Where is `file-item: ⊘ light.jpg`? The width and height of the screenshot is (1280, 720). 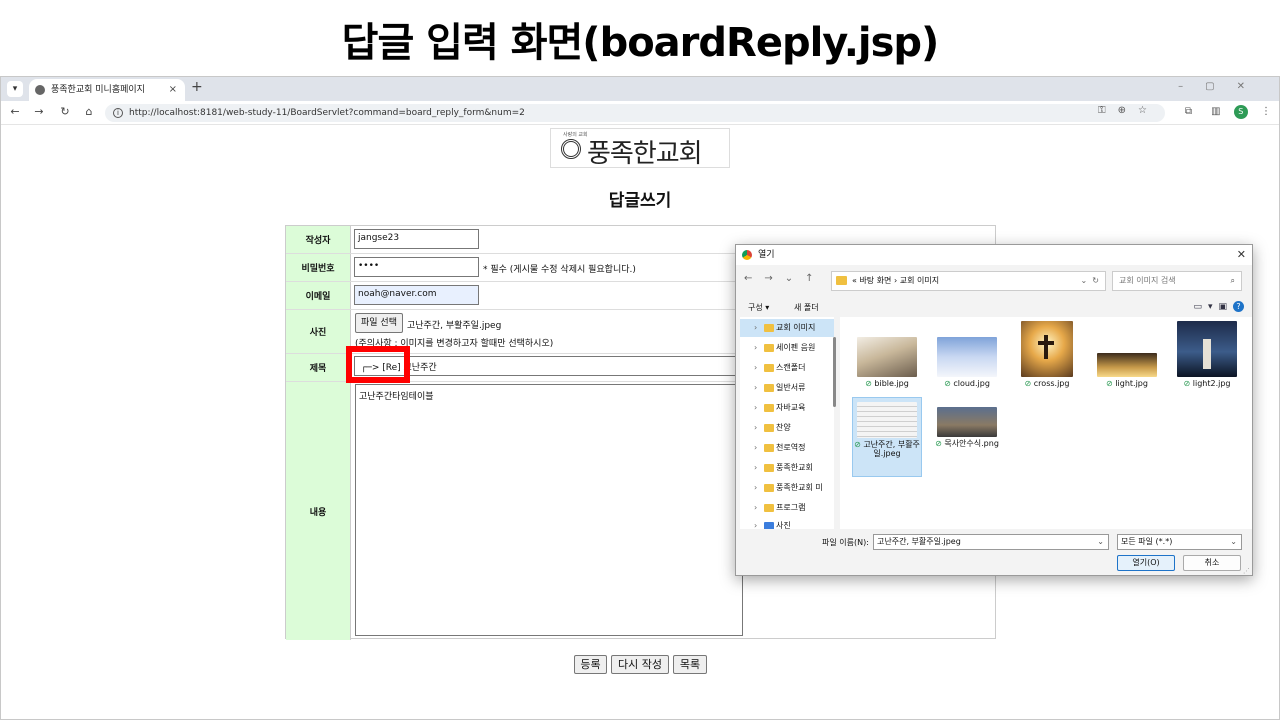
file-item: ⊘ light.jpg is located at coordinates (1127, 377).